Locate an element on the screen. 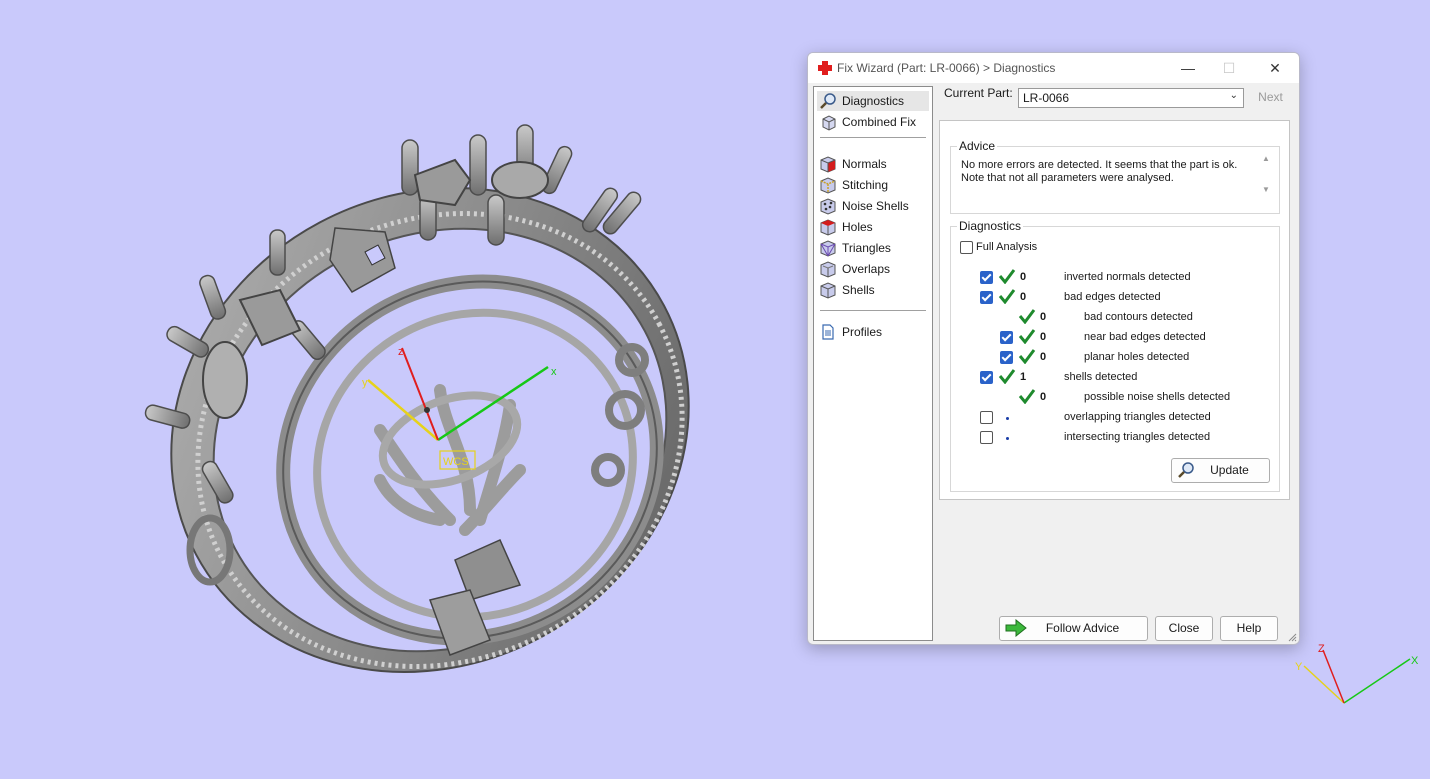  nav-item-diagnostics: Diagnostics is located at coordinates (873, 101).